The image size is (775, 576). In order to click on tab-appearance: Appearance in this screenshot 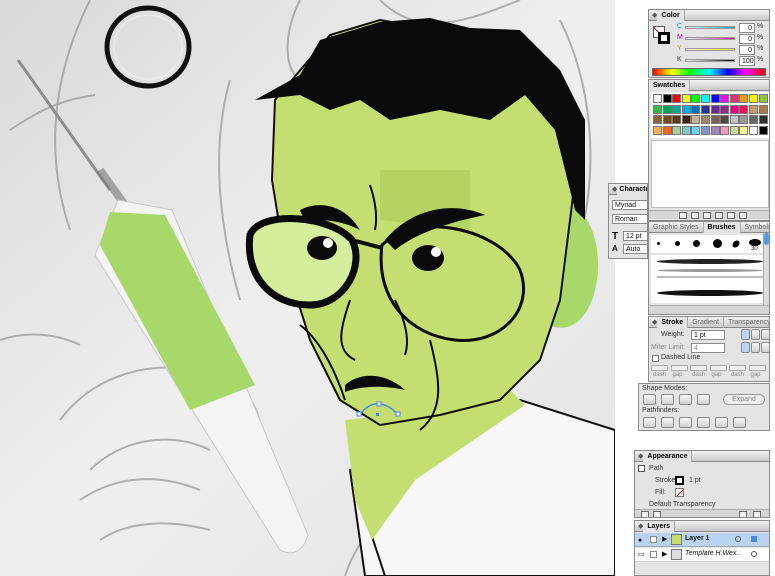, I will do `click(668, 456)`.